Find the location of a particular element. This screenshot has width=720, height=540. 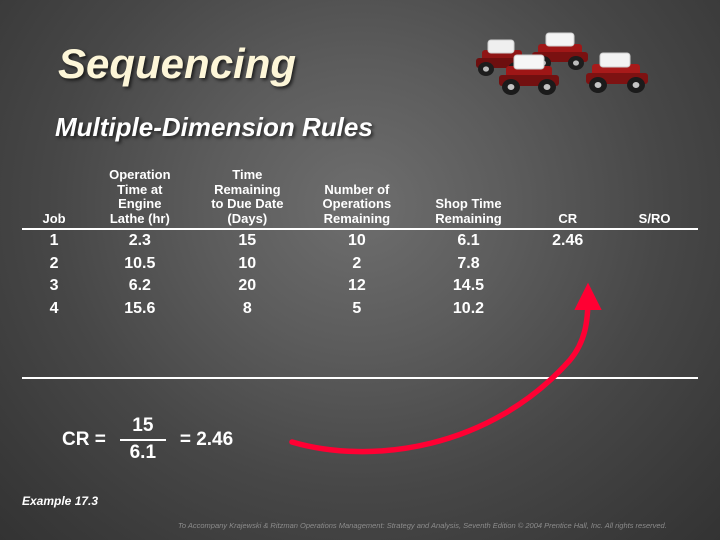

cell-shop-time: 10.2 is located at coordinates (468, 308).